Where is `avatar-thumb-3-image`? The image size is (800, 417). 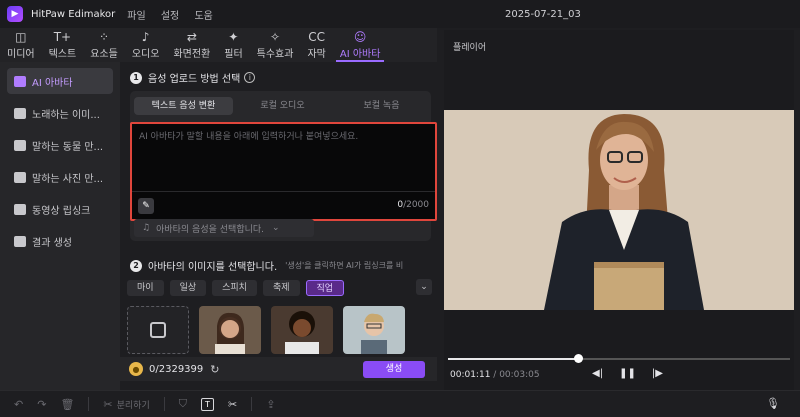
avatar-thumb-3-image is located at coordinates (374, 330).